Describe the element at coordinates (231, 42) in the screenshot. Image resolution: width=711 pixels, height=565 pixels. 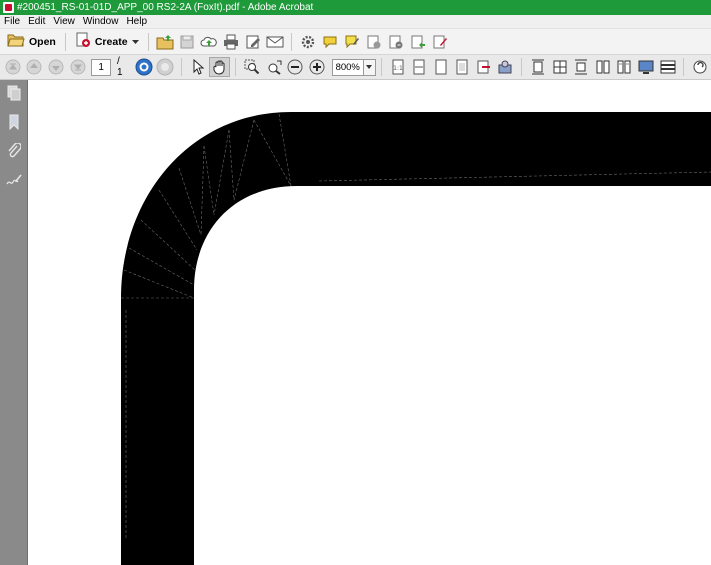
I see `print-icon` at that location.